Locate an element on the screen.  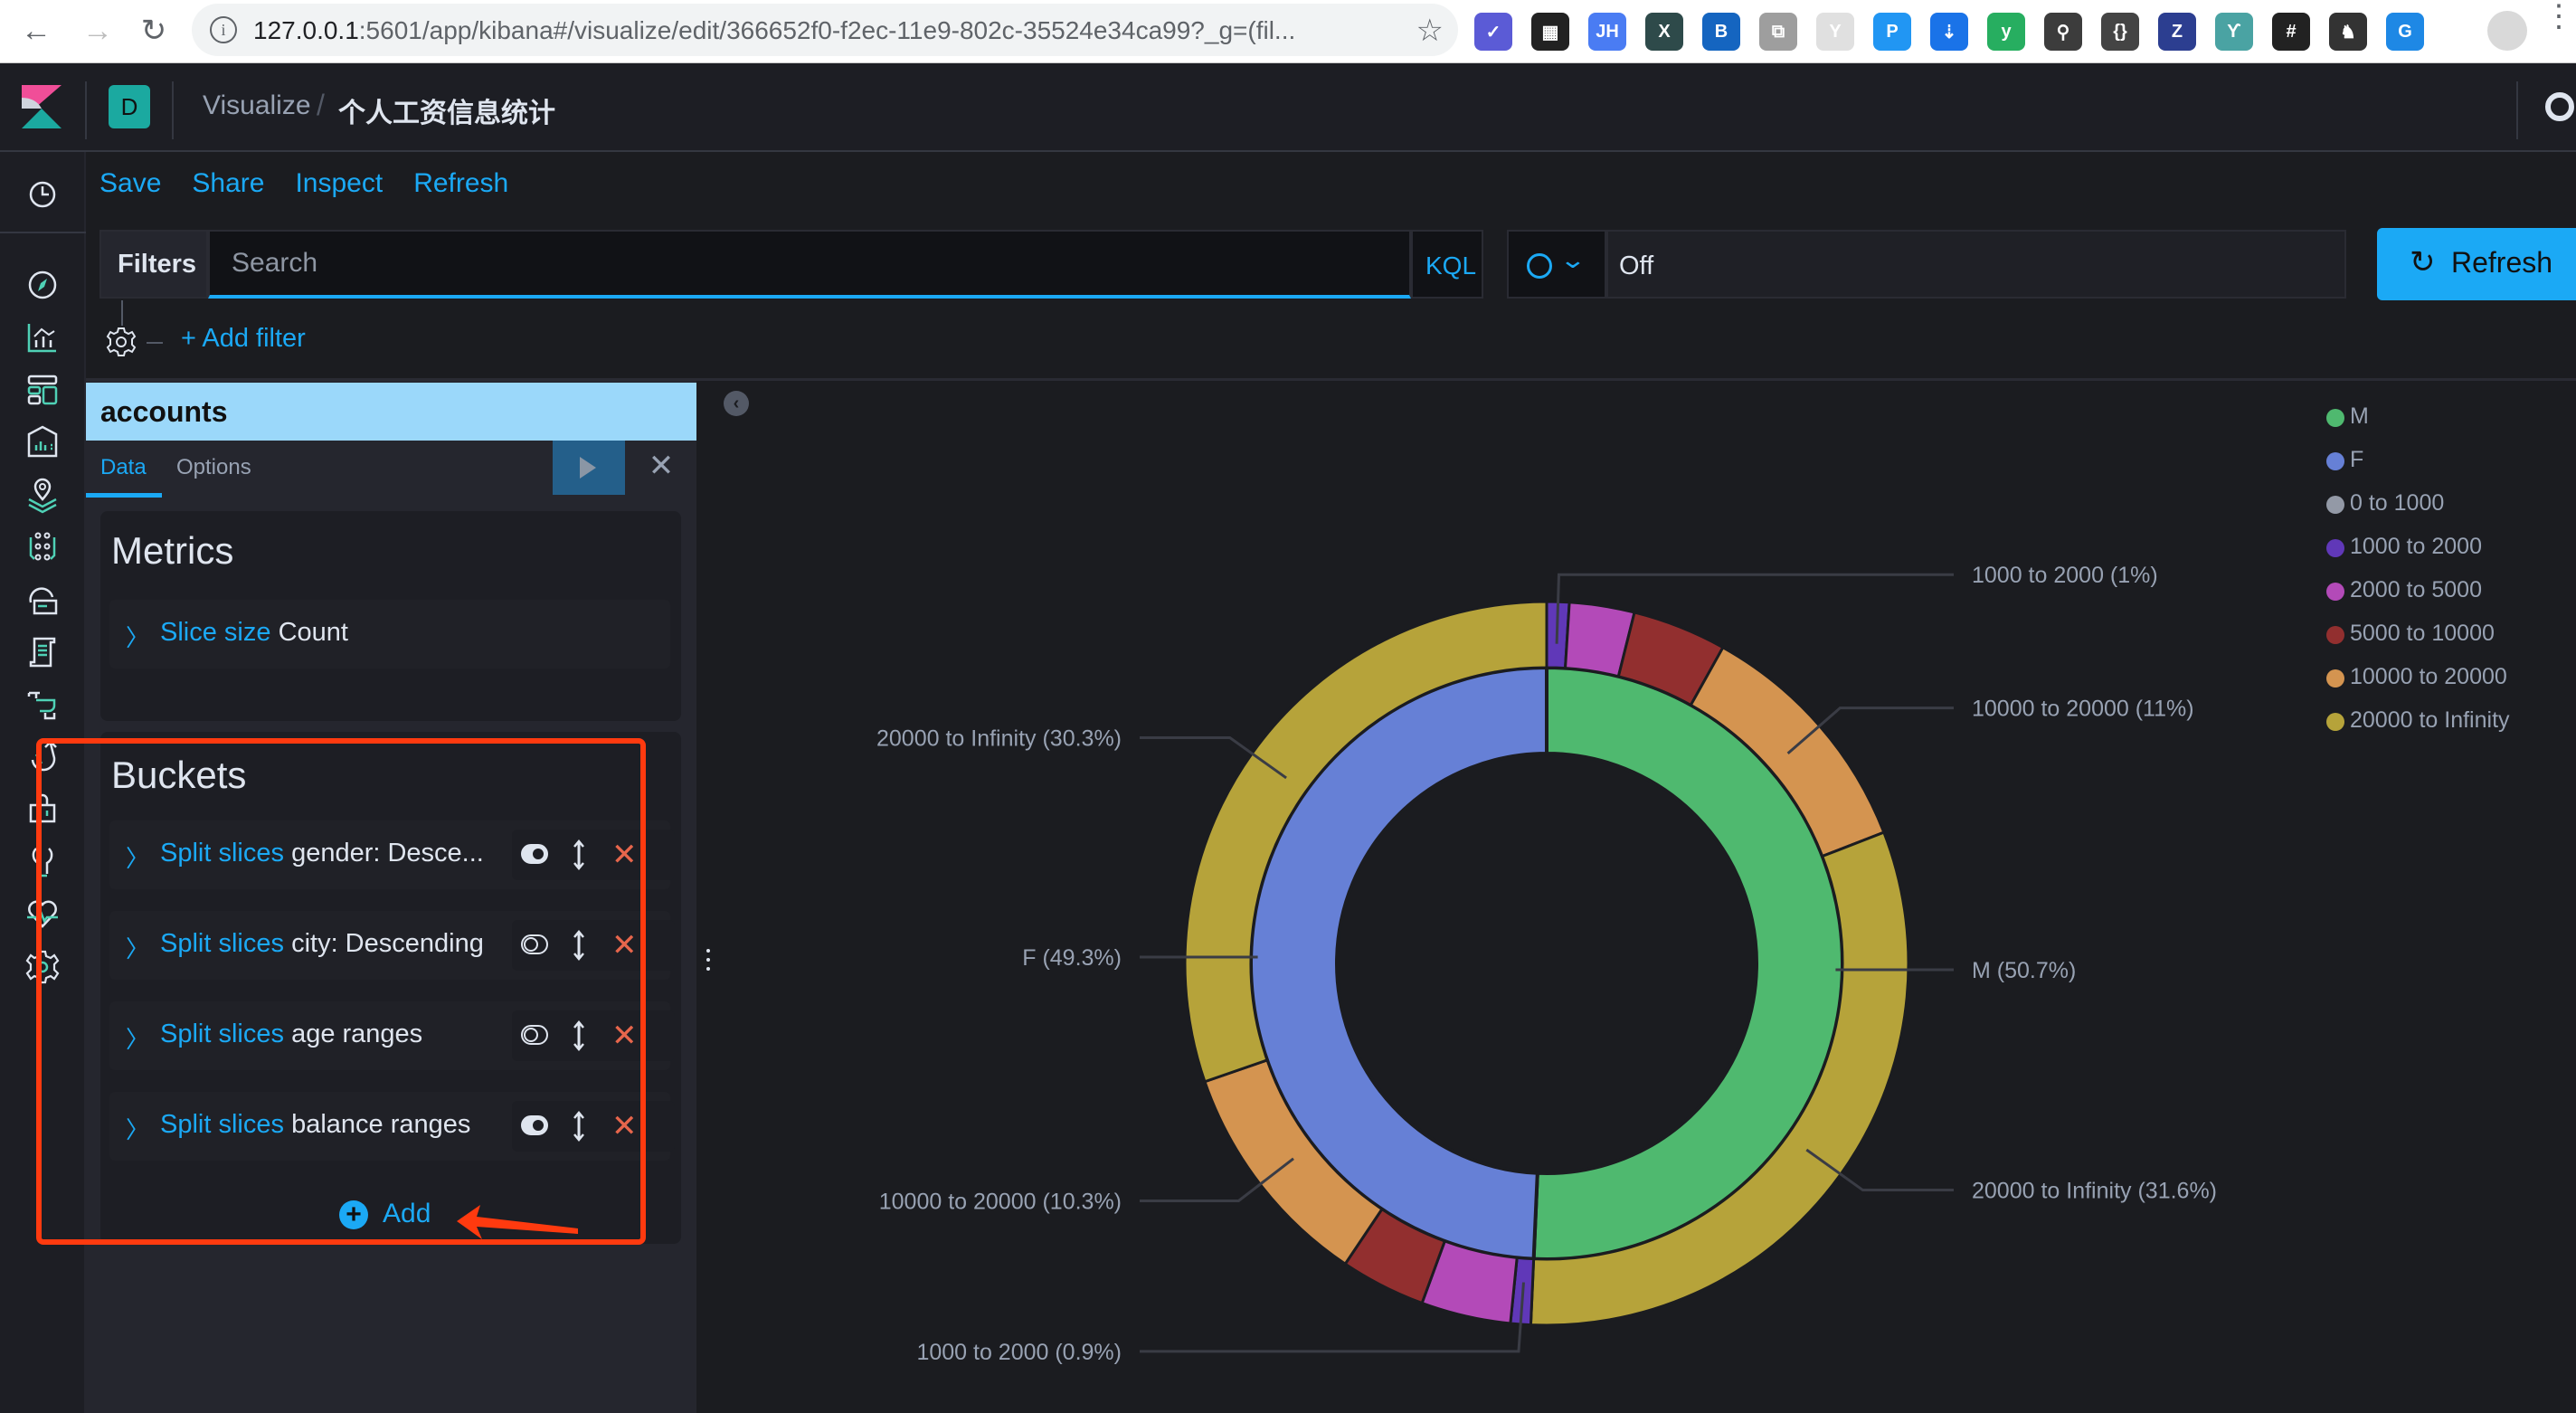
quick-menu-button: ⌄ is located at coordinates (1556, 264).